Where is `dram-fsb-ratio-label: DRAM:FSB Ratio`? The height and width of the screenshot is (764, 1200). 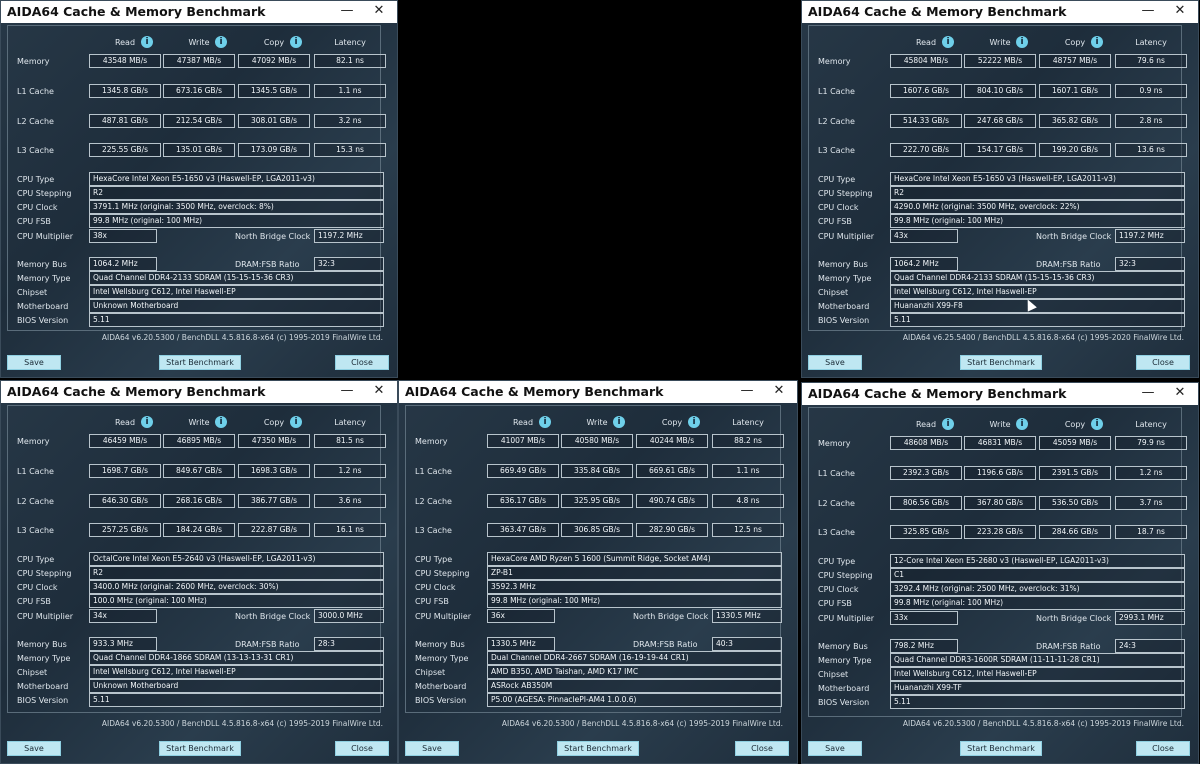 dram-fsb-ratio-label: DRAM:FSB Ratio is located at coordinates (1068, 264).